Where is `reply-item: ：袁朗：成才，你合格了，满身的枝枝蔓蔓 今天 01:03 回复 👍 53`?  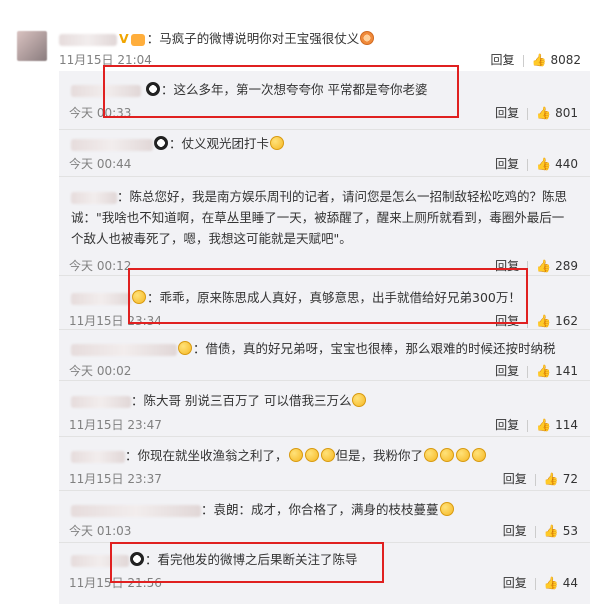 reply-item: ：袁朗：成才，你合格了，满身的枝枝蔓蔓 今天 01:03 回复 👍 53 is located at coordinates (324, 516).